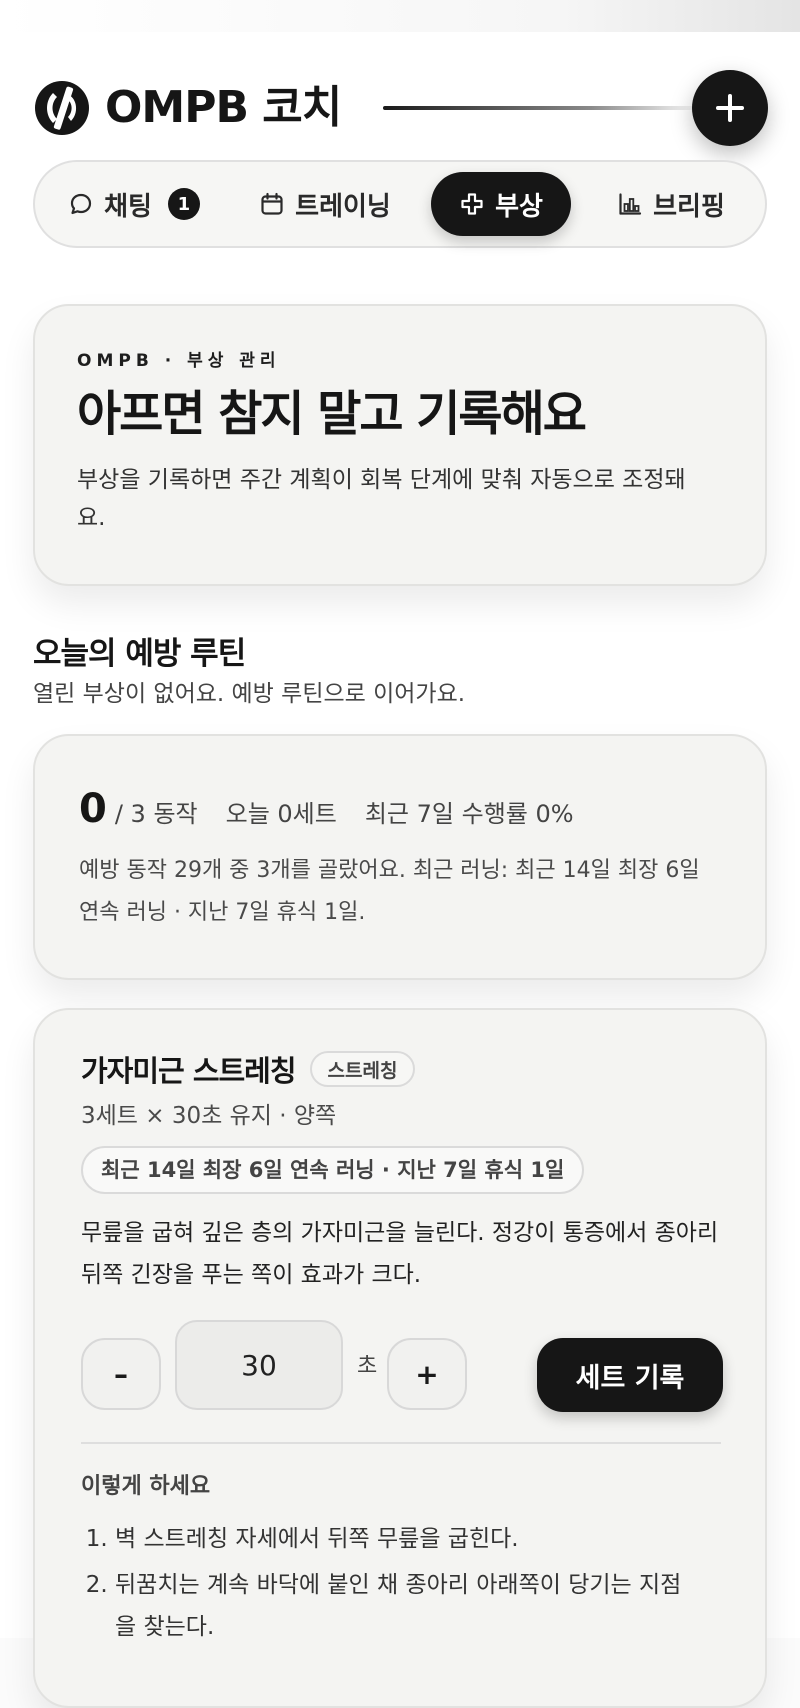  I want to click on total-count: / 3 동작, so click(156, 814).